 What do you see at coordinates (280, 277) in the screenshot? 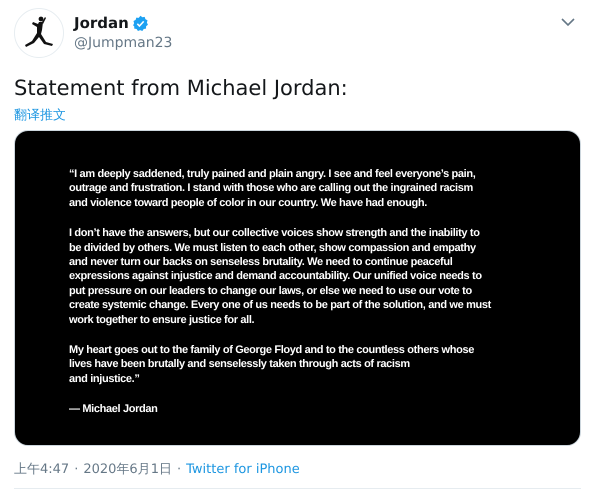
I see `statement-paragraph: I don’t have the answers, but our collective voices show strength and the inability to be divided by others. We must listen to each other, show compassion and empathy and never turn our backs on senseless brutality. We need to continue peaceful expressions against injustice and demand accountability. Our unified voice needs to put pressure on our leaders to change our laws, or else we need to use our vote to create systemic change. Every one of us needs to be part of the solution, and we must work together to ensure justice for all.` at bounding box center [280, 277].